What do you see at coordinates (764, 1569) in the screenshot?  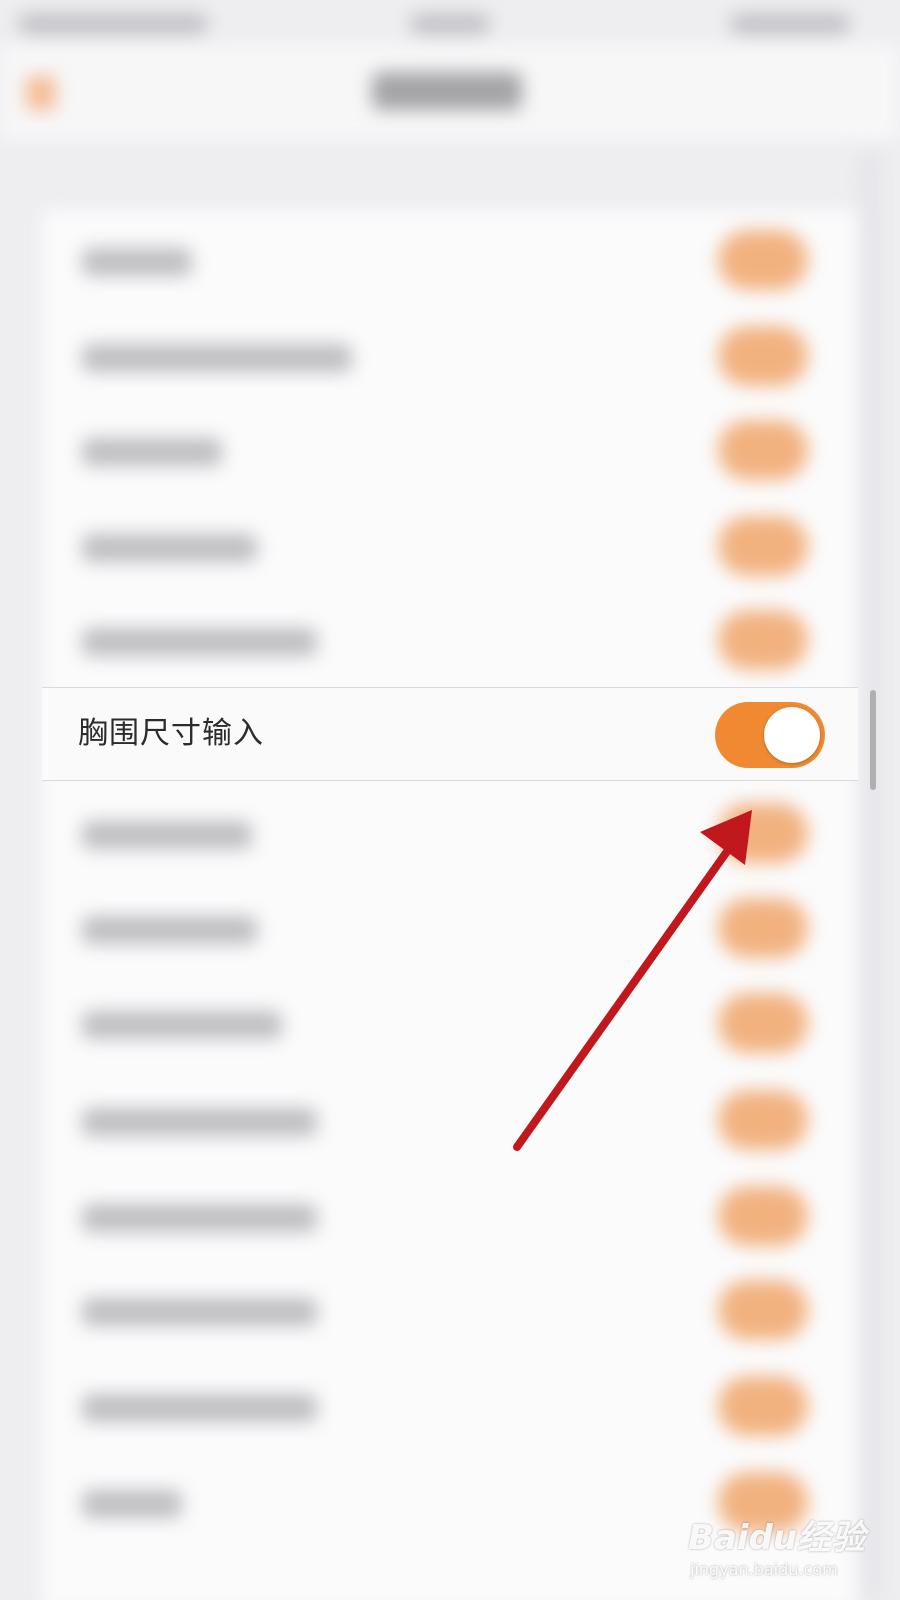 I see `watermark-url: jingyan.baidu.com` at bounding box center [764, 1569].